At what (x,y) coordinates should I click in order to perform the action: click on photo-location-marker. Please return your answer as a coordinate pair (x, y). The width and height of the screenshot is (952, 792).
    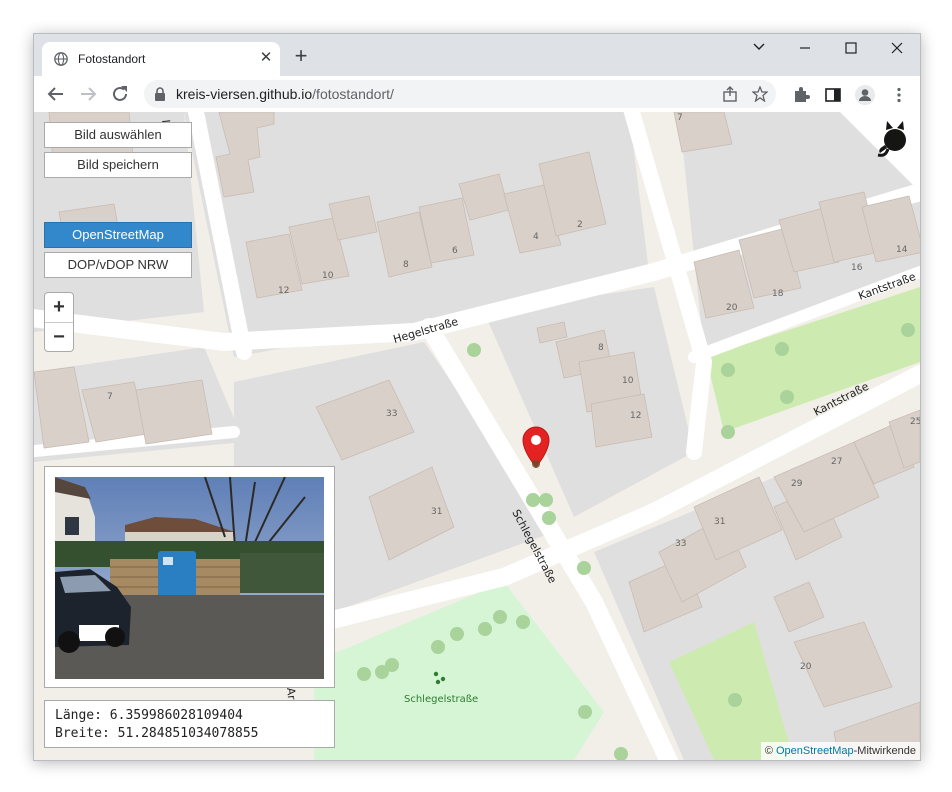
    Looking at the image, I should click on (536, 447).